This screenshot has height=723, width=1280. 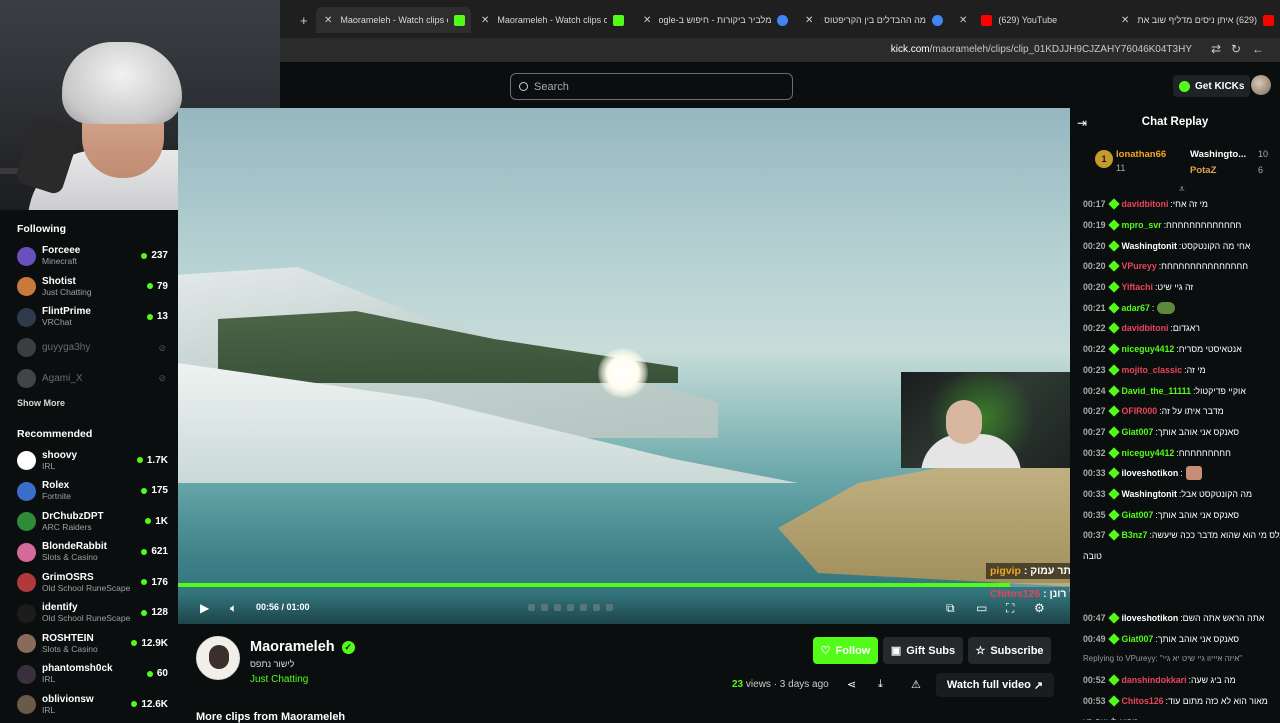 I want to click on clip-icon: ⧉, so click(x=950, y=608).